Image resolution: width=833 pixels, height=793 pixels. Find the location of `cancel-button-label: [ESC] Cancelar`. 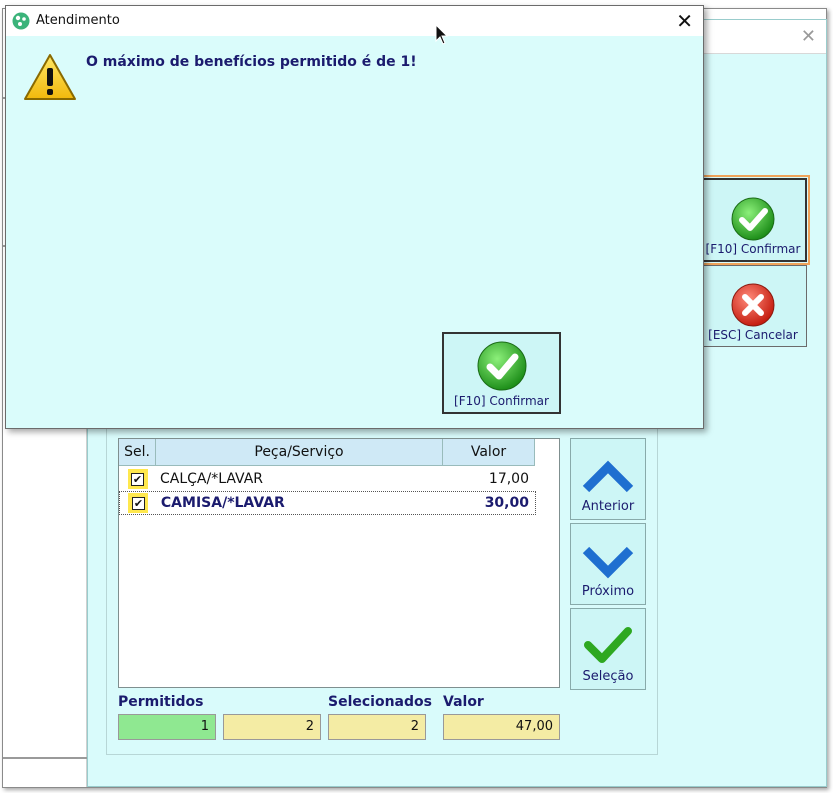

cancel-button-label: [ESC] Cancelar is located at coordinates (753, 335).